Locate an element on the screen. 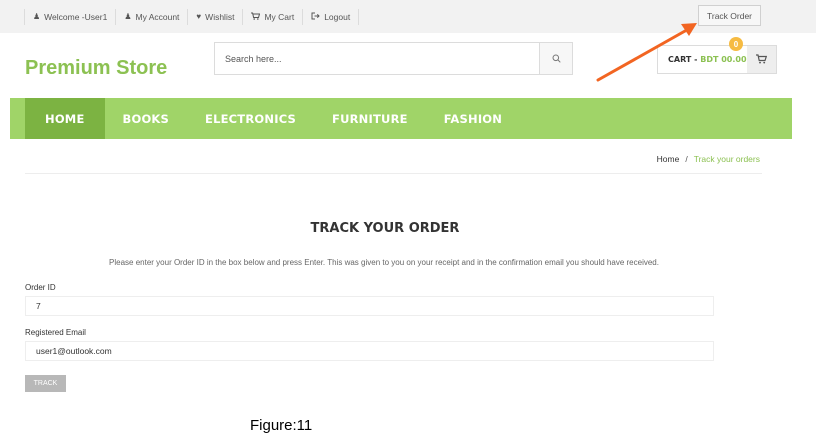 The width and height of the screenshot is (816, 445). logout-icon is located at coordinates (315, 17).